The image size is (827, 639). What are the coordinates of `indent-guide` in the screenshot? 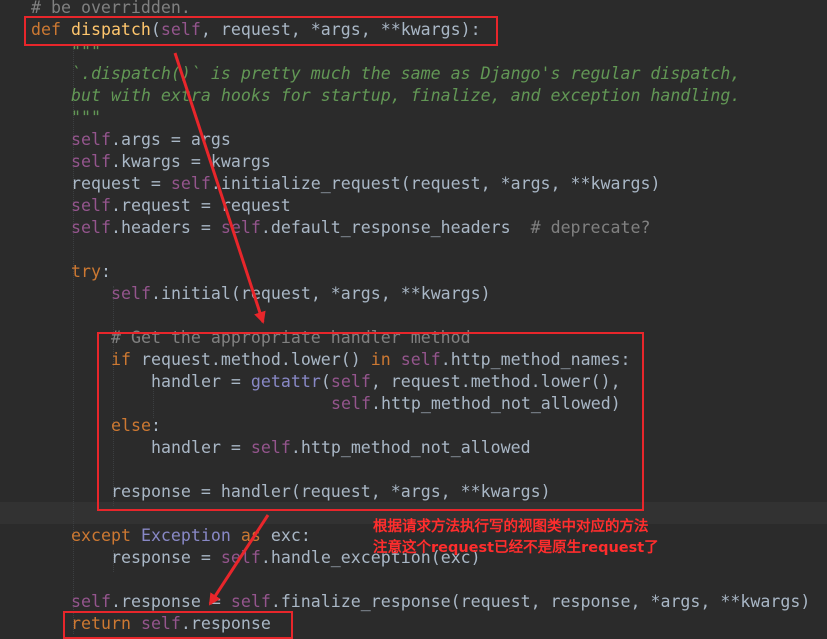 It's located at (113, 396).